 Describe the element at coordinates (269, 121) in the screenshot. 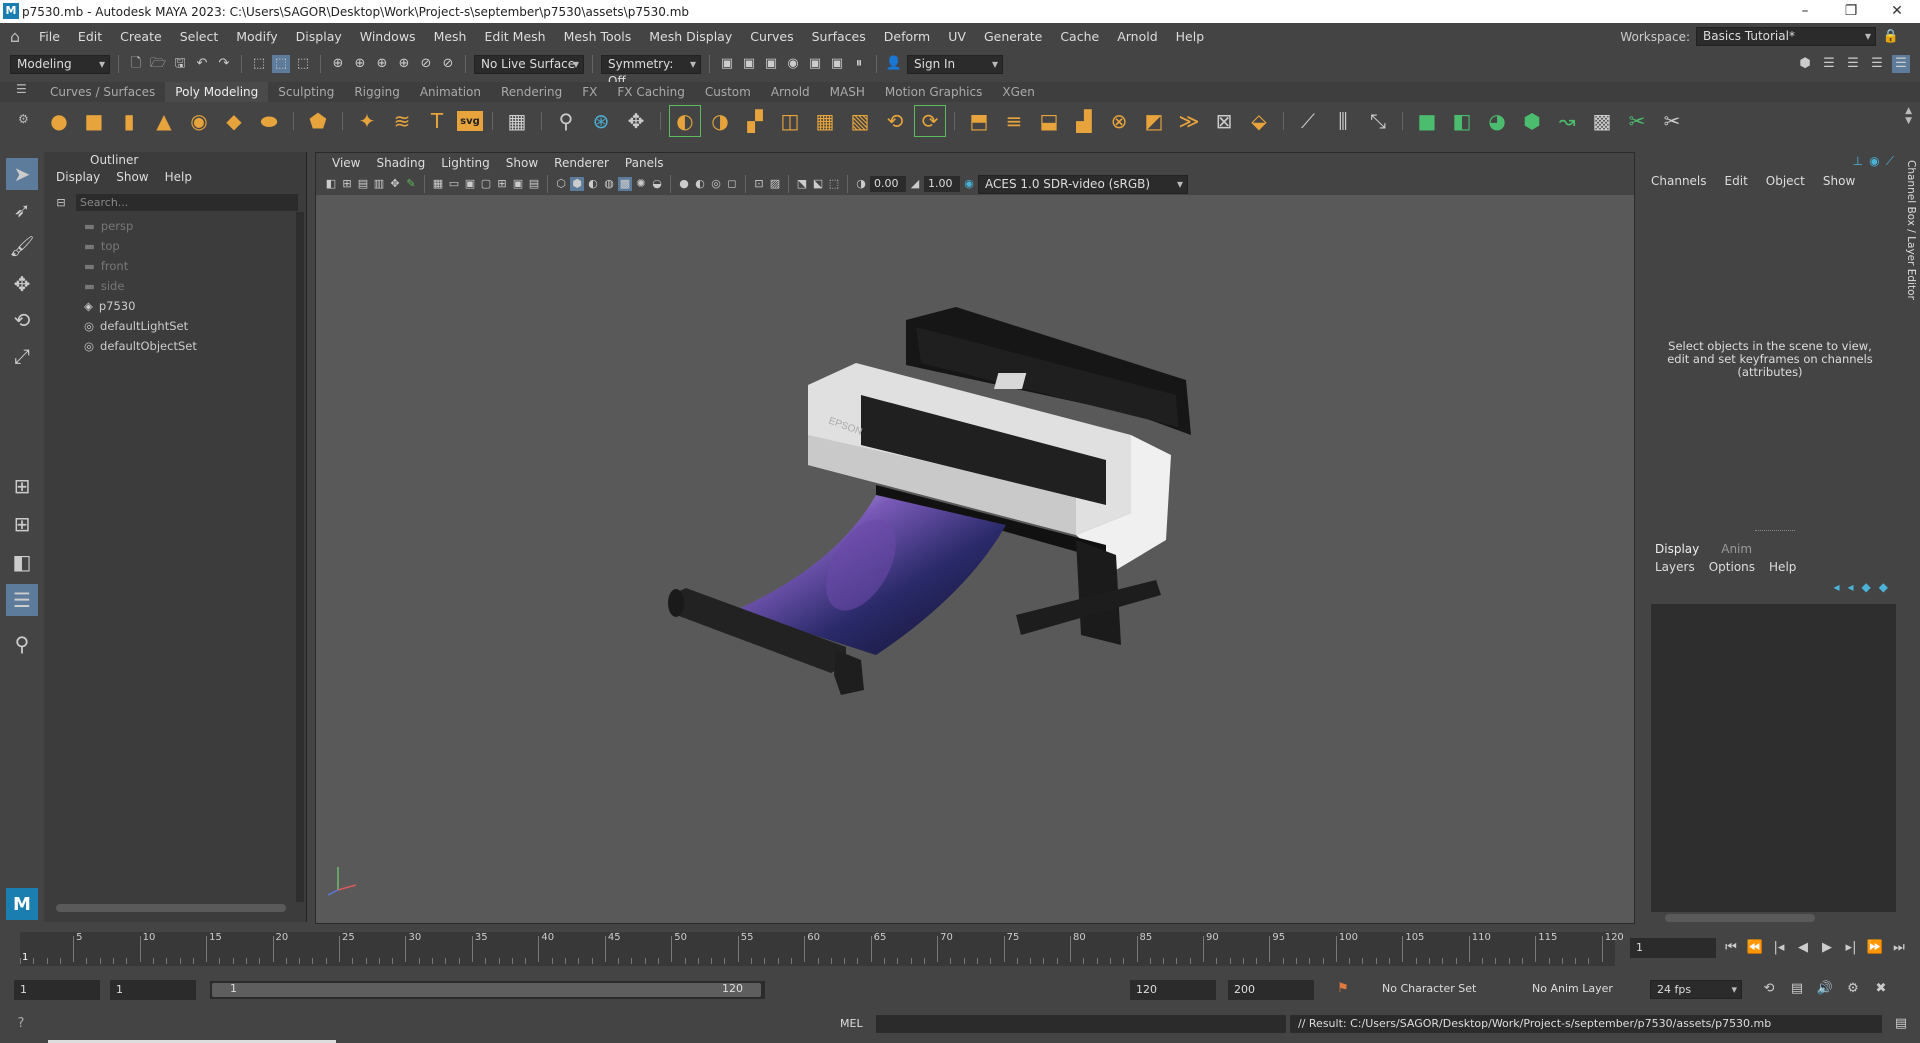

I see `poly-disc-icon: ⬬` at that location.